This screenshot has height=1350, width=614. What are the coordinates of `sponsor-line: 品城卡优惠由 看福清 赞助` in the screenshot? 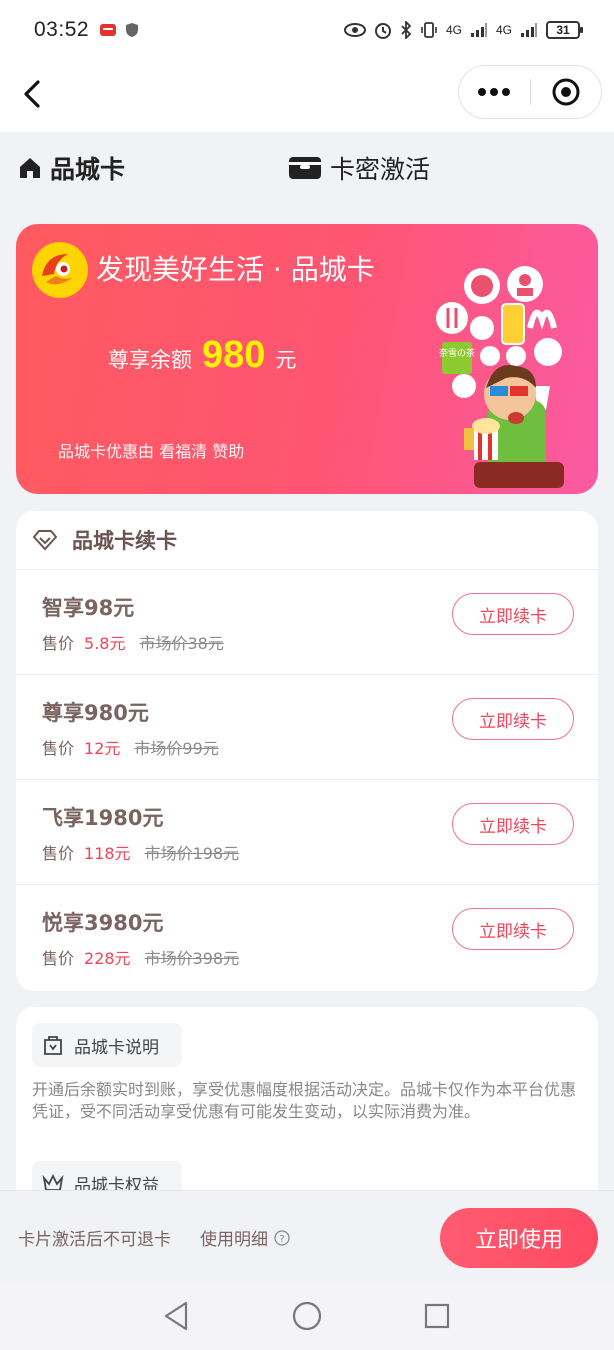 It's located at (151, 450).